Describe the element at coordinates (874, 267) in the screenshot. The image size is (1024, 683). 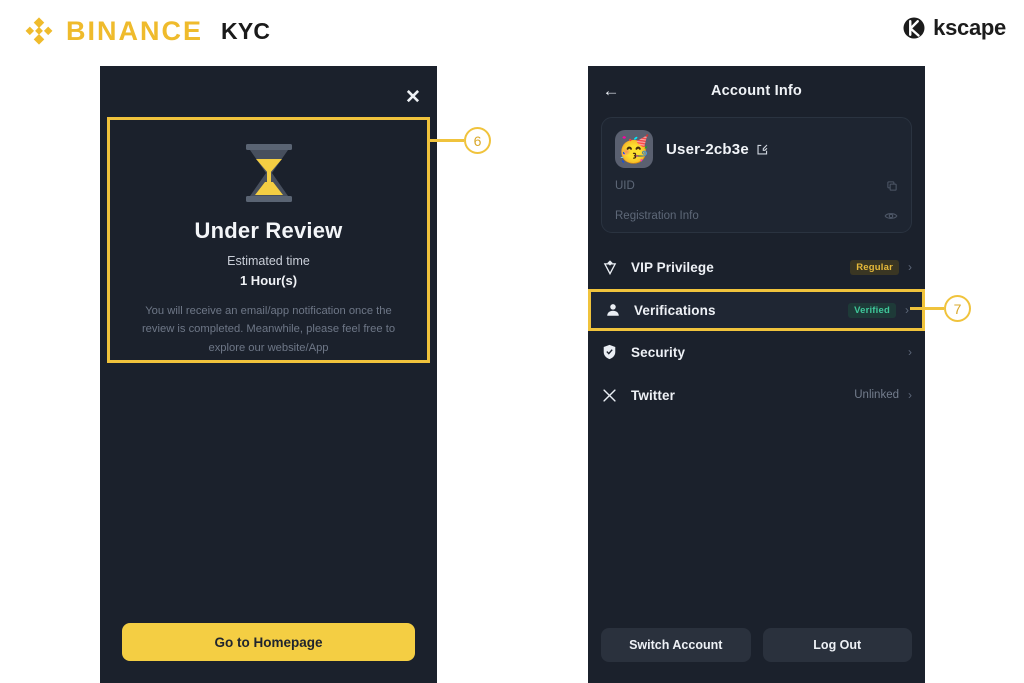
I see `status-badge: Regular` at that location.